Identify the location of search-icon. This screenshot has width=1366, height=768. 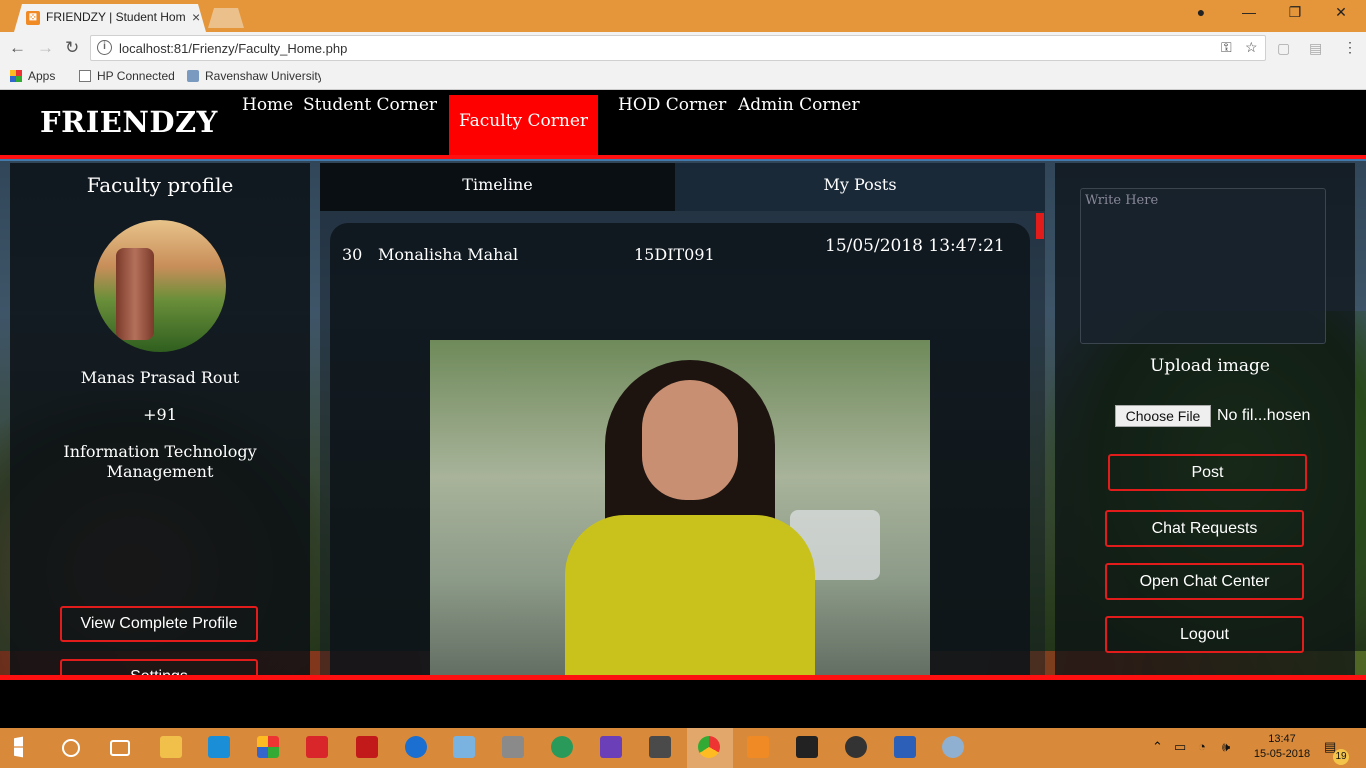
(71, 748).